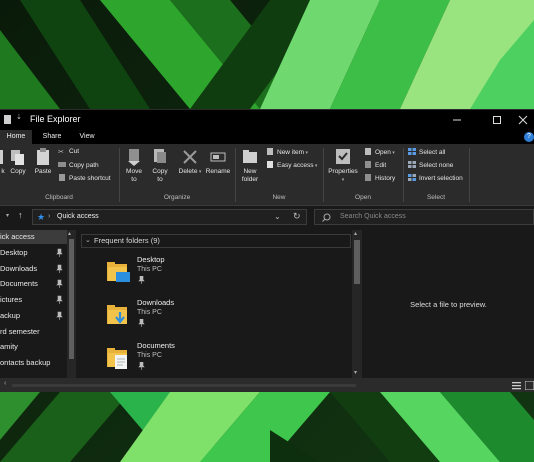 The height and width of the screenshot is (462, 534). I want to click on tab-share: Share, so click(52, 137).